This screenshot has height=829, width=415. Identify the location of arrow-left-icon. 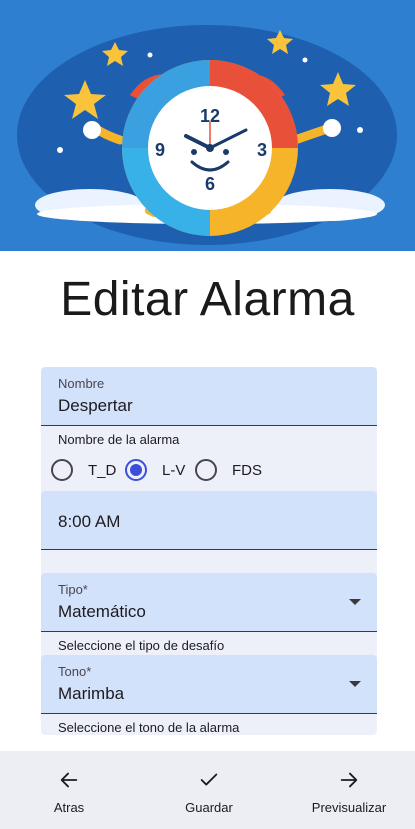
(69, 780).